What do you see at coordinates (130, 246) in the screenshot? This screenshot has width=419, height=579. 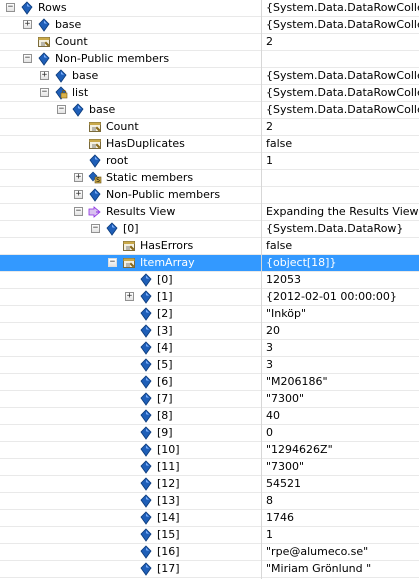 I see `name-cell: HasErrors` at bounding box center [130, 246].